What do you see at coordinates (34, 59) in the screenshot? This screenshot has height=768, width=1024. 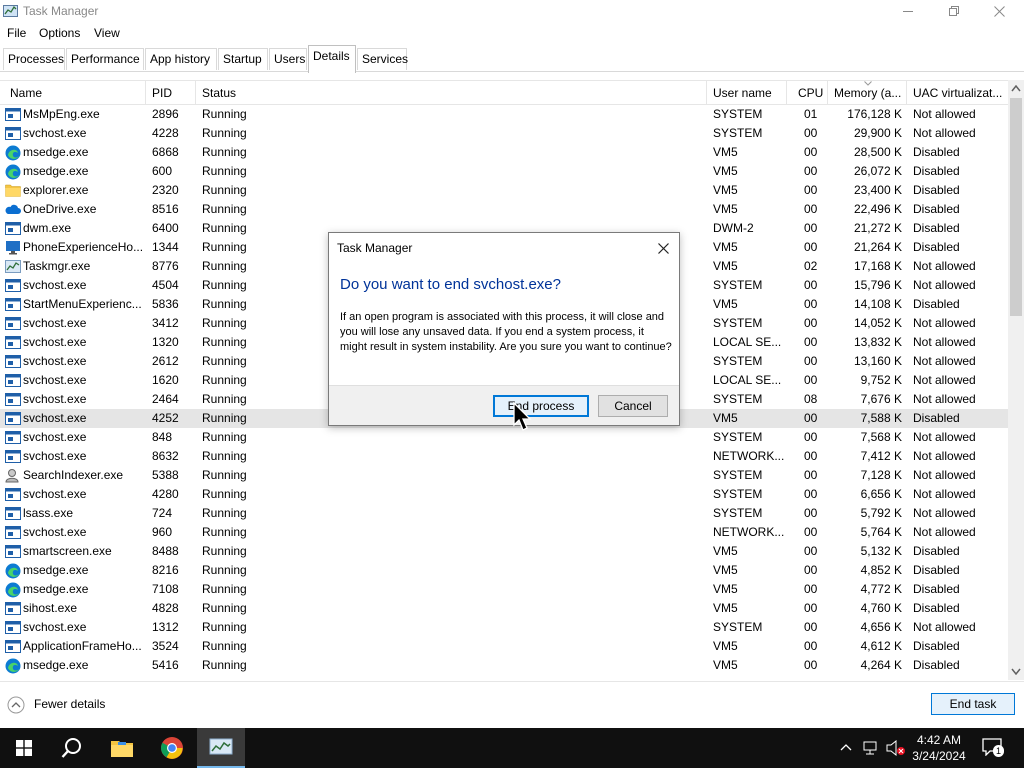 I see `tab-processes: Processes` at bounding box center [34, 59].